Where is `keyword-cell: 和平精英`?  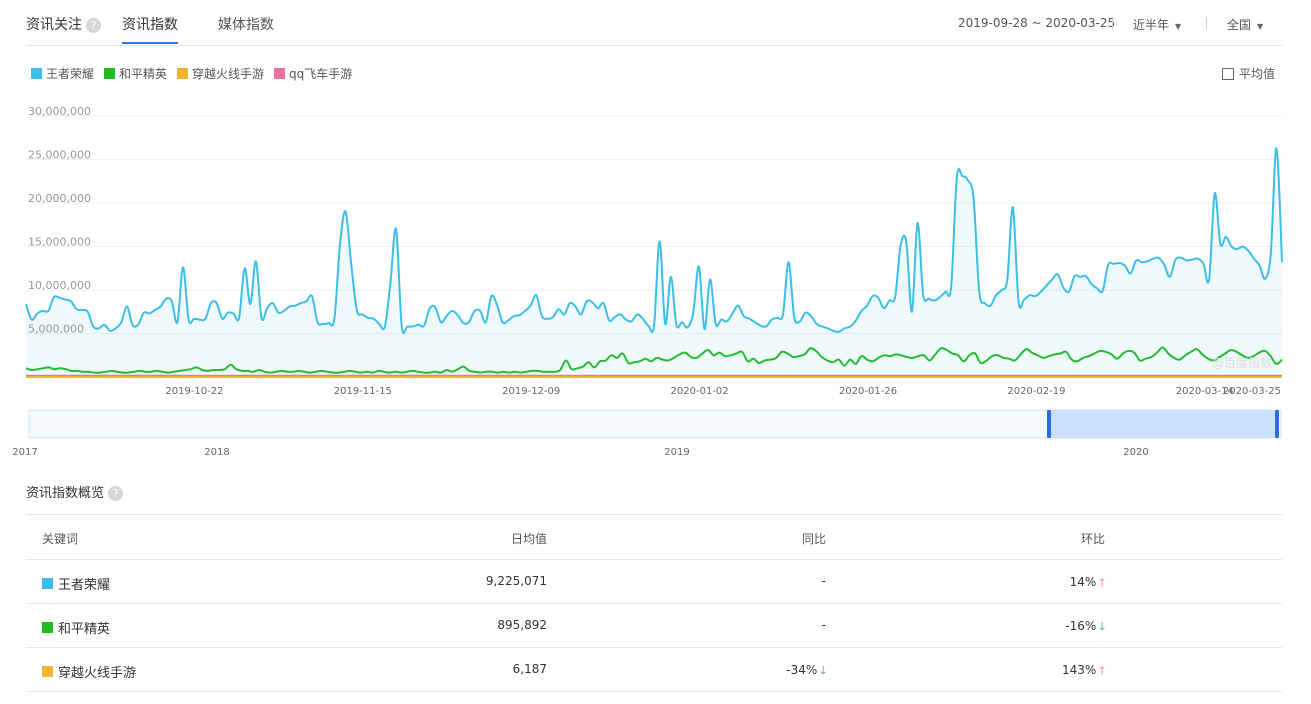 keyword-cell: 和平精英 is located at coordinates (76, 627).